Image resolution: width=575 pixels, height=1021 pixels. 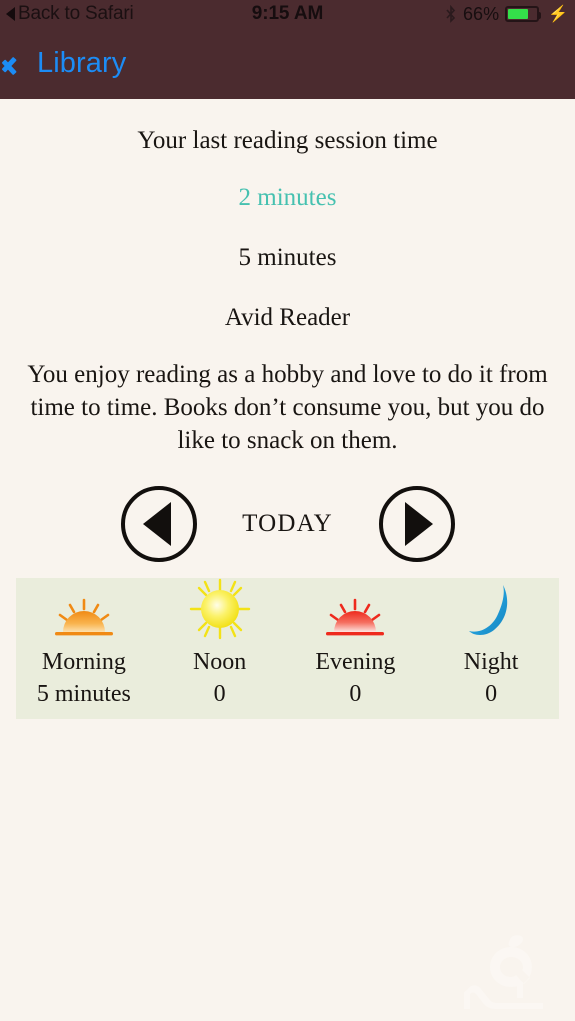 I want to click on back-to-library-button: Library, so click(x=69, y=63).